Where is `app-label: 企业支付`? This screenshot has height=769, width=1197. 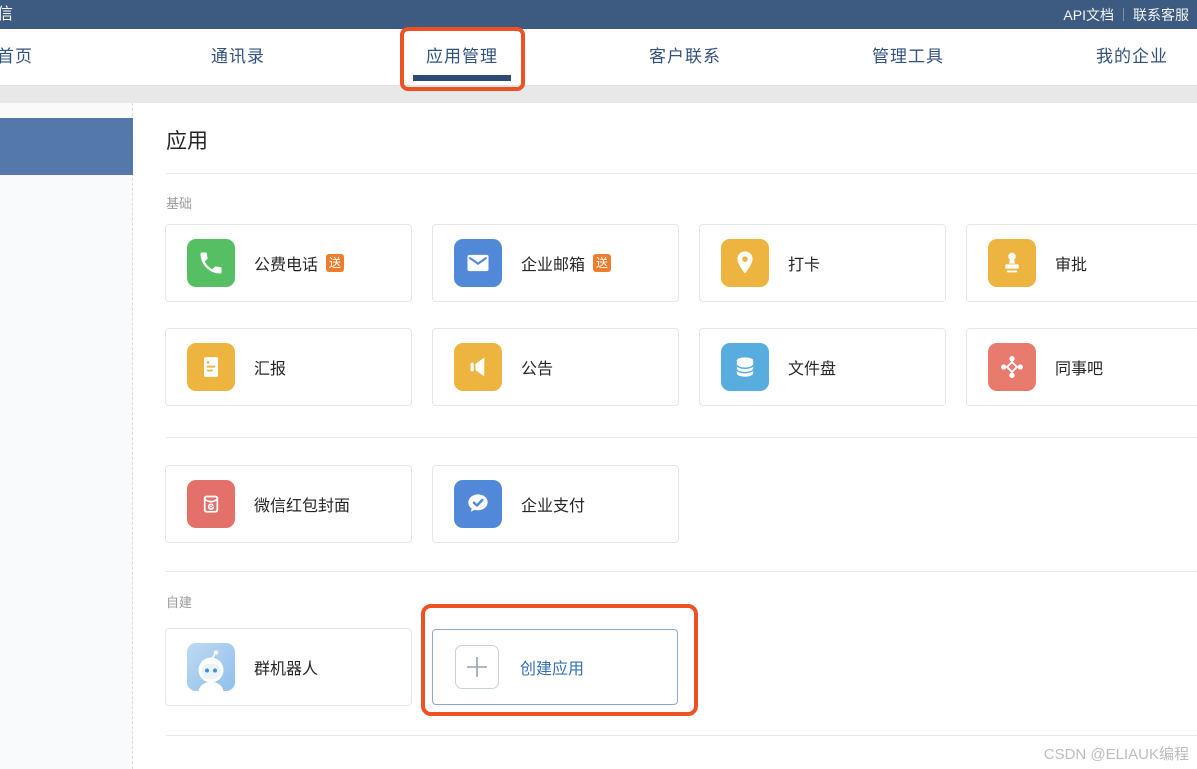 app-label: 企业支付 is located at coordinates (553, 506).